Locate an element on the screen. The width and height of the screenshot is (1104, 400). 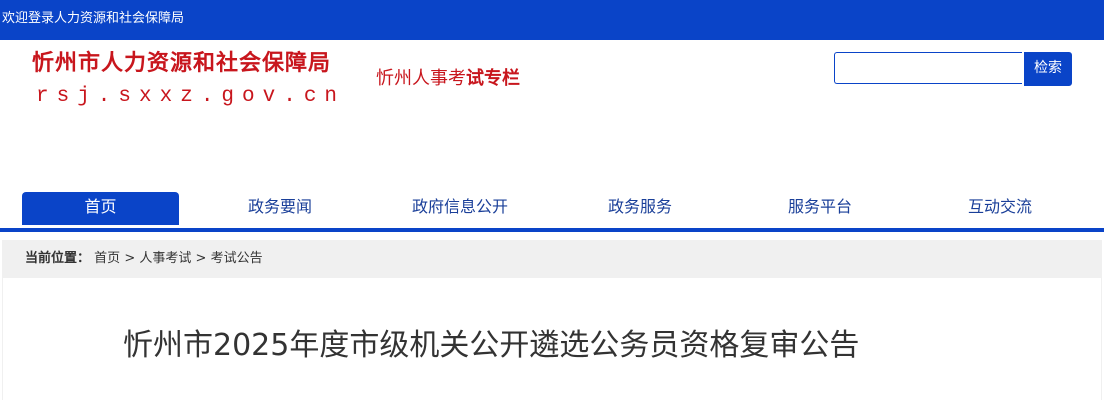
article-title: 忻州市2025年度市级机关公开遴选公务员资格复审公告 is located at coordinates (491, 345).